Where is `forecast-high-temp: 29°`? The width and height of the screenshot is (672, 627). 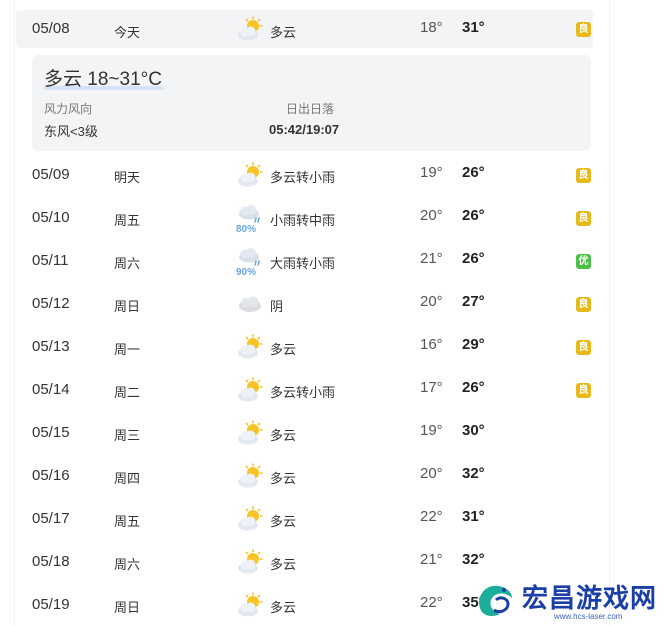
forecast-high-temp: 29° is located at coordinates (473, 344).